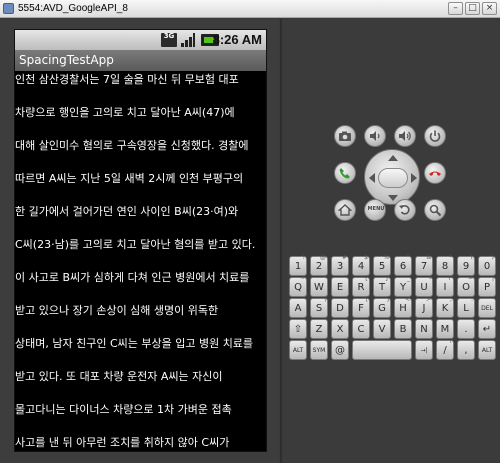 This screenshot has width=500, height=463. What do you see at coordinates (361, 329) in the screenshot?
I see `key-c: C` at bounding box center [361, 329].